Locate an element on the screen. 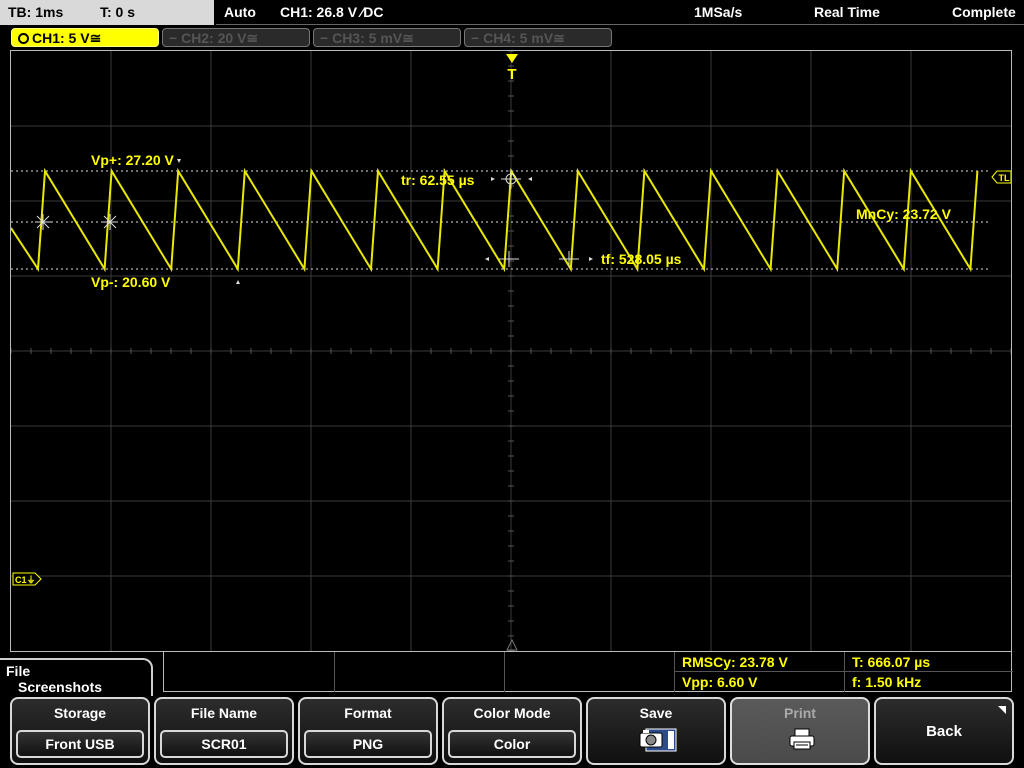  vpp-value: Vpp: 6.60 V is located at coordinates (720, 682).